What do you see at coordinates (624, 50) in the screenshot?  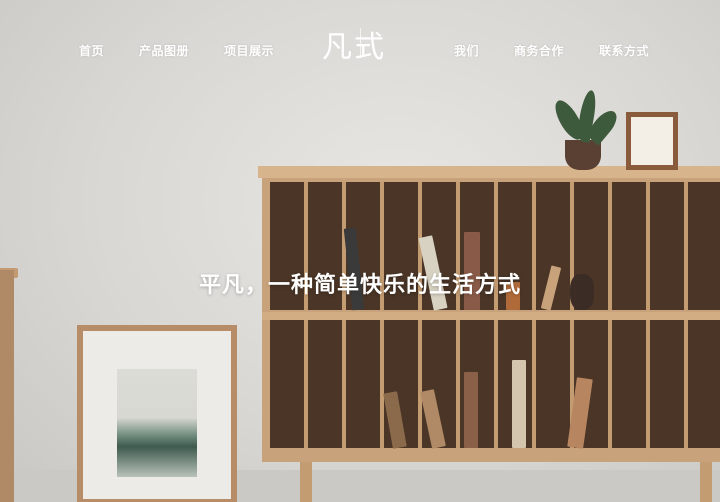 I see `nav-item-contact: 联系方式` at bounding box center [624, 50].